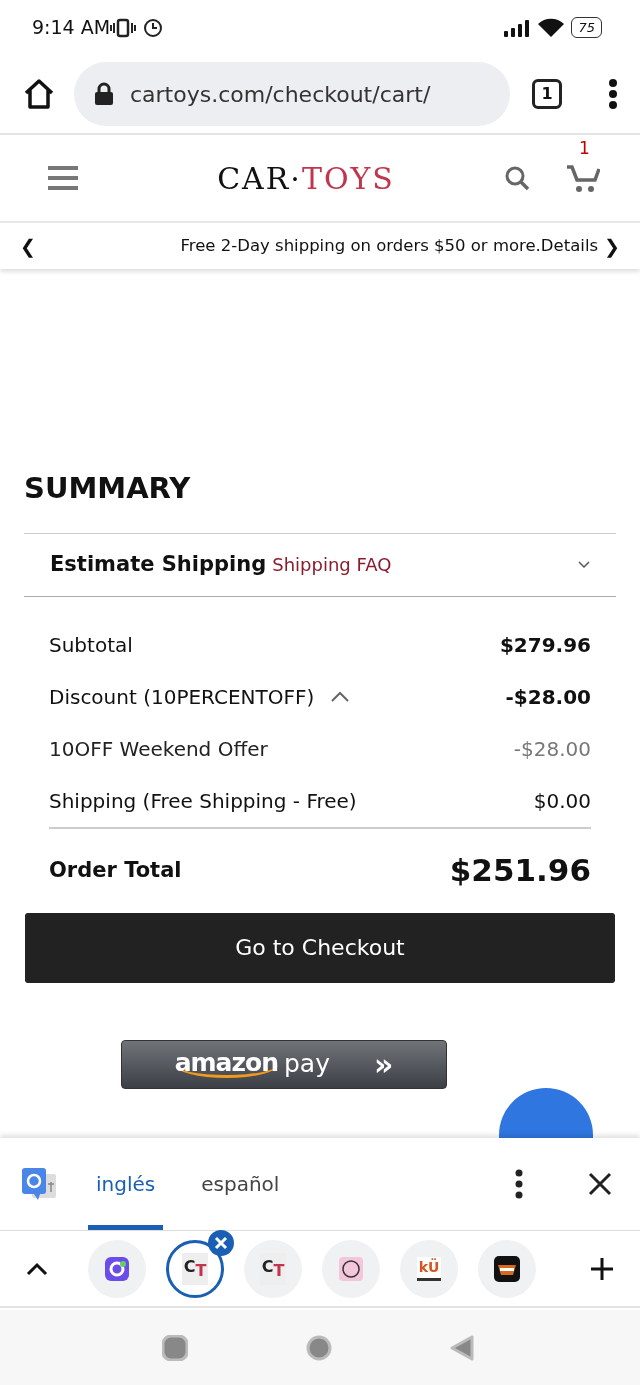 The image size is (640, 1385). Describe the element at coordinates (520, 871) in the screenshot. I see `order-total-value: $251.96` at that location.